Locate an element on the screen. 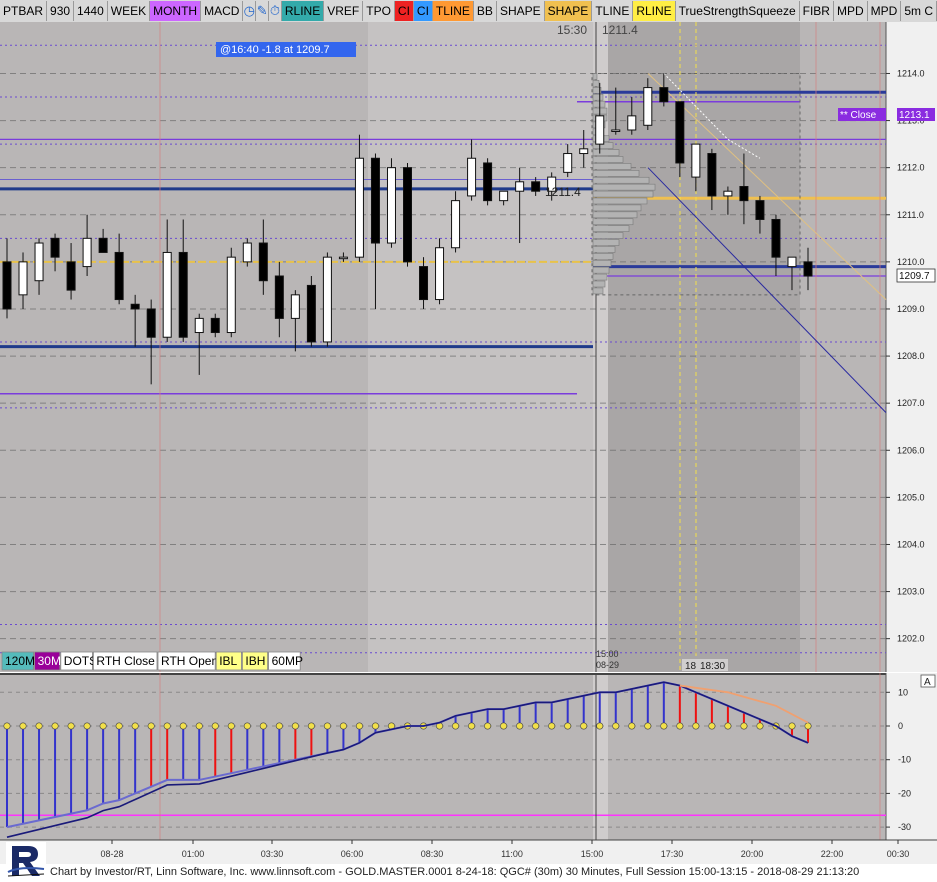 This screenshot has height=882, width=937. toolbar-button-month: MONTH is located at coordinates (176, 11).